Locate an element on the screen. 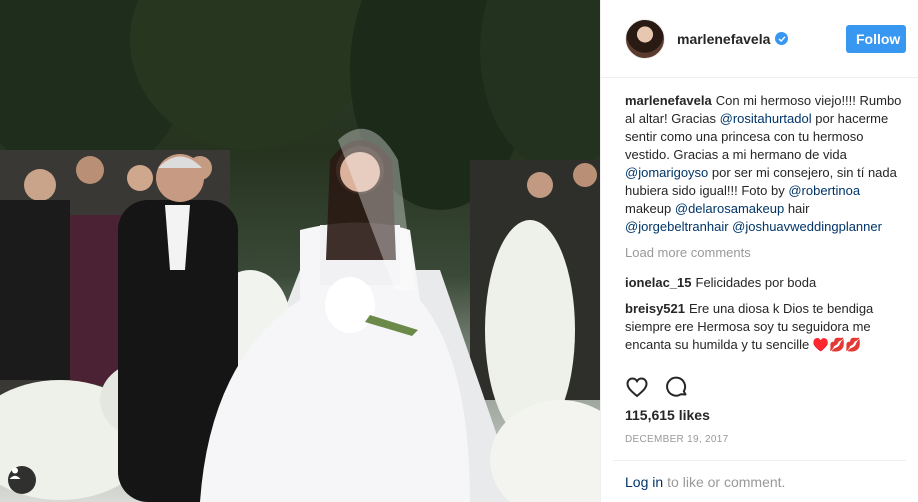  list-item: ionelac_15 Felicidades por boda is located at coordinates (764, 283).